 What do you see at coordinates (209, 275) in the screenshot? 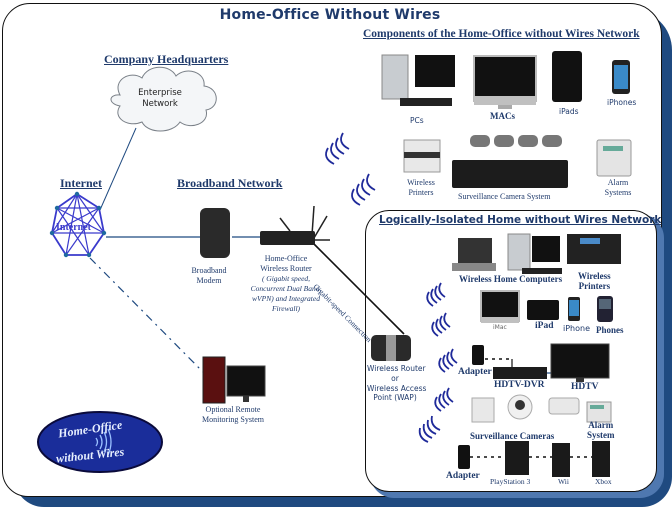
I see `modem-label: Broadband Modem` at bounding box center [209, 275].